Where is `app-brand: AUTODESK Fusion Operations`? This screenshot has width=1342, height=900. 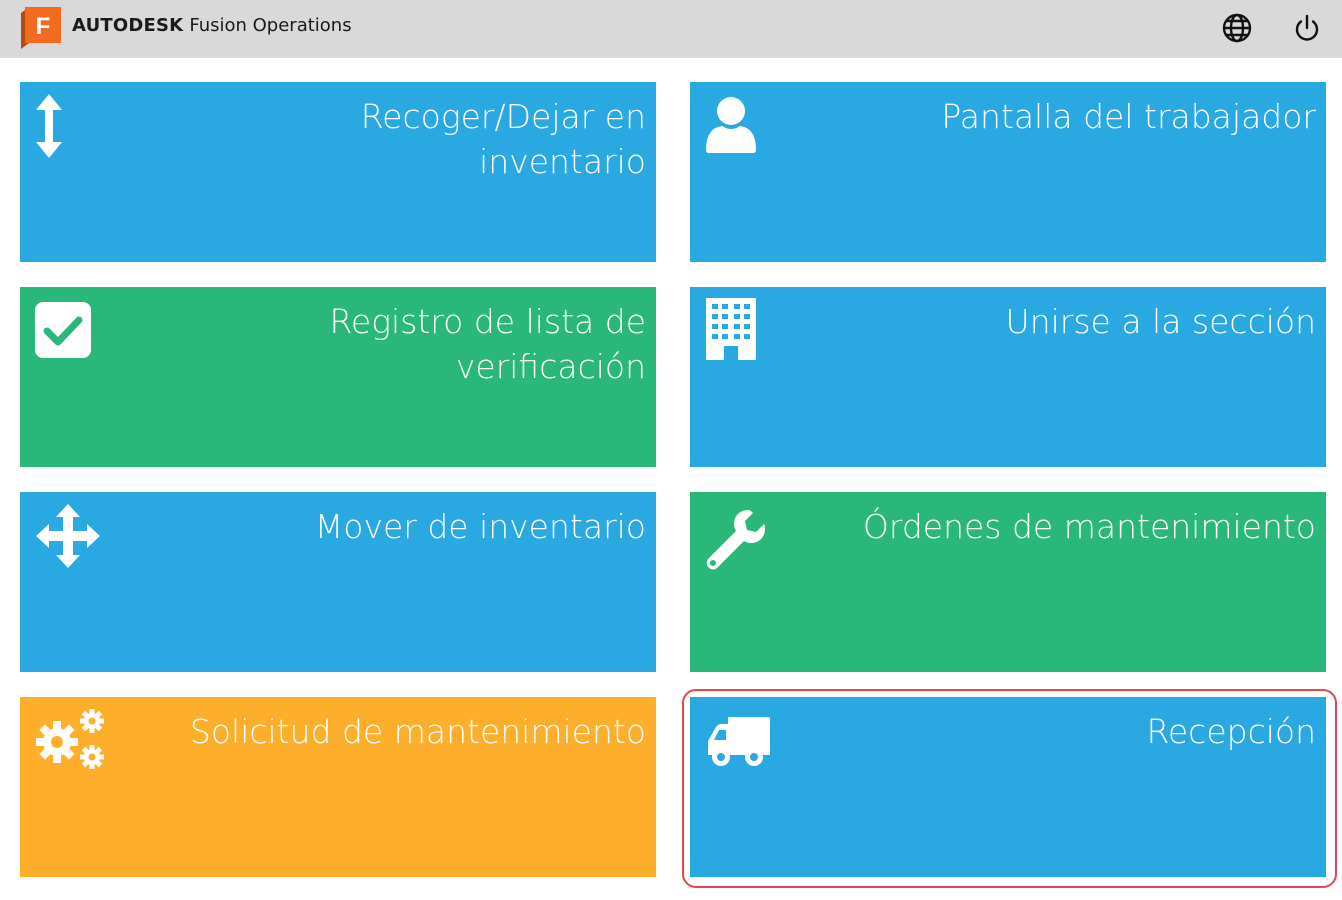 app-brand: AUTODESK Fusion Operations is located at coordinates (212, 26).